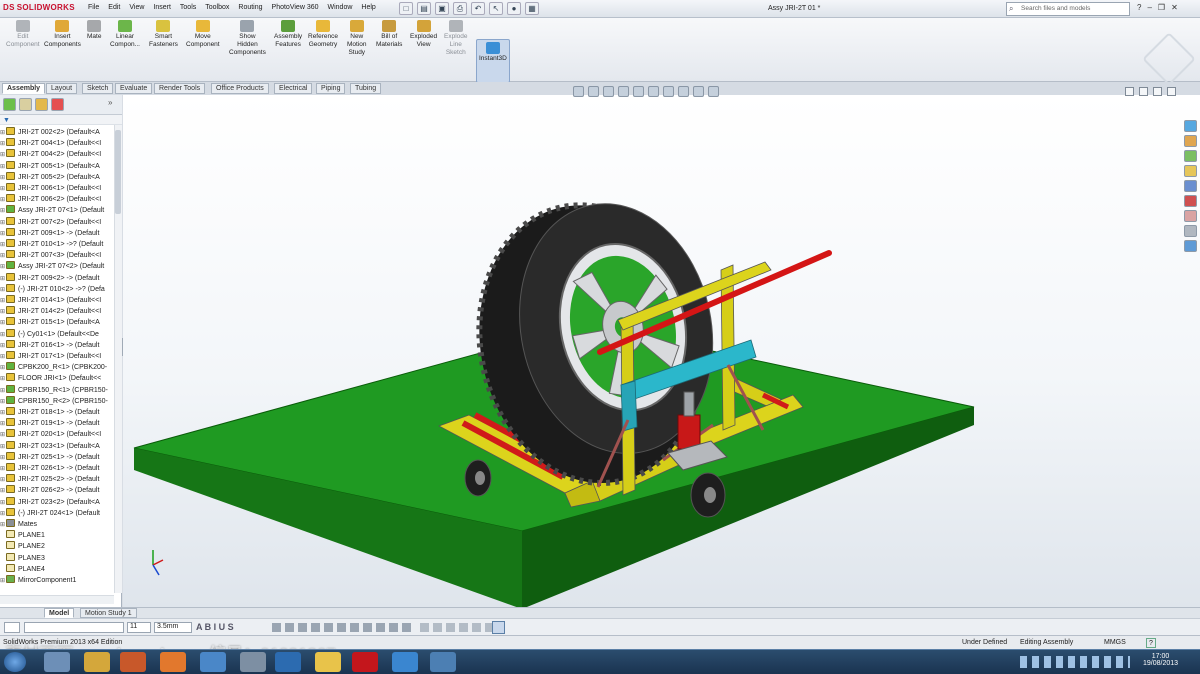  Describe the element at coordinates (456, 627) in the screenshot. I see `format-misc-buttons` at that location.